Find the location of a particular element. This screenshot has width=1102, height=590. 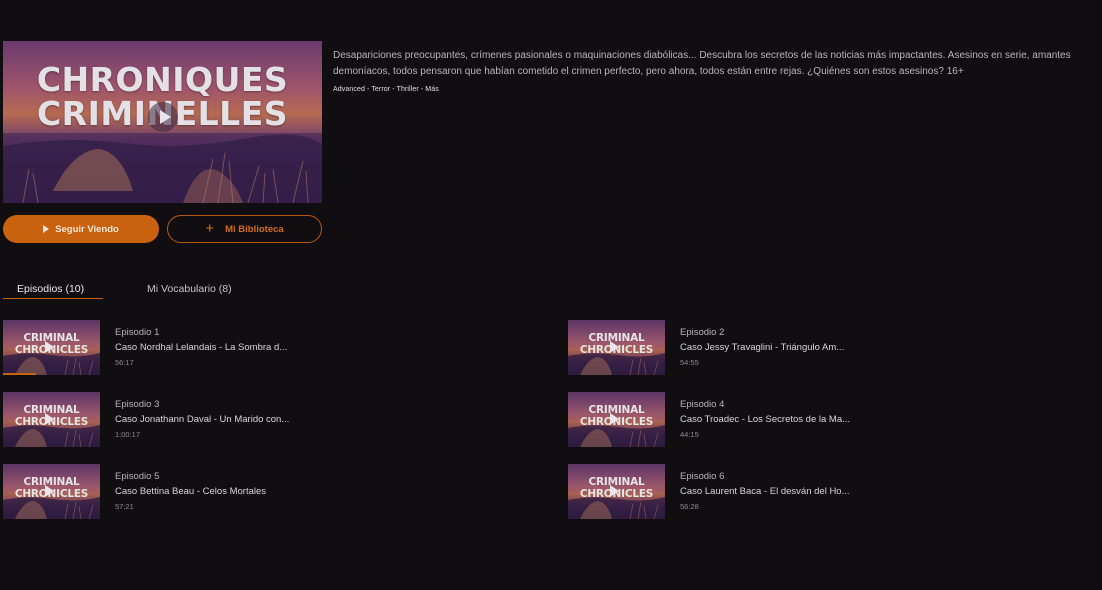

episode-number: Episodio 4 is located at coordinates (702, 404).